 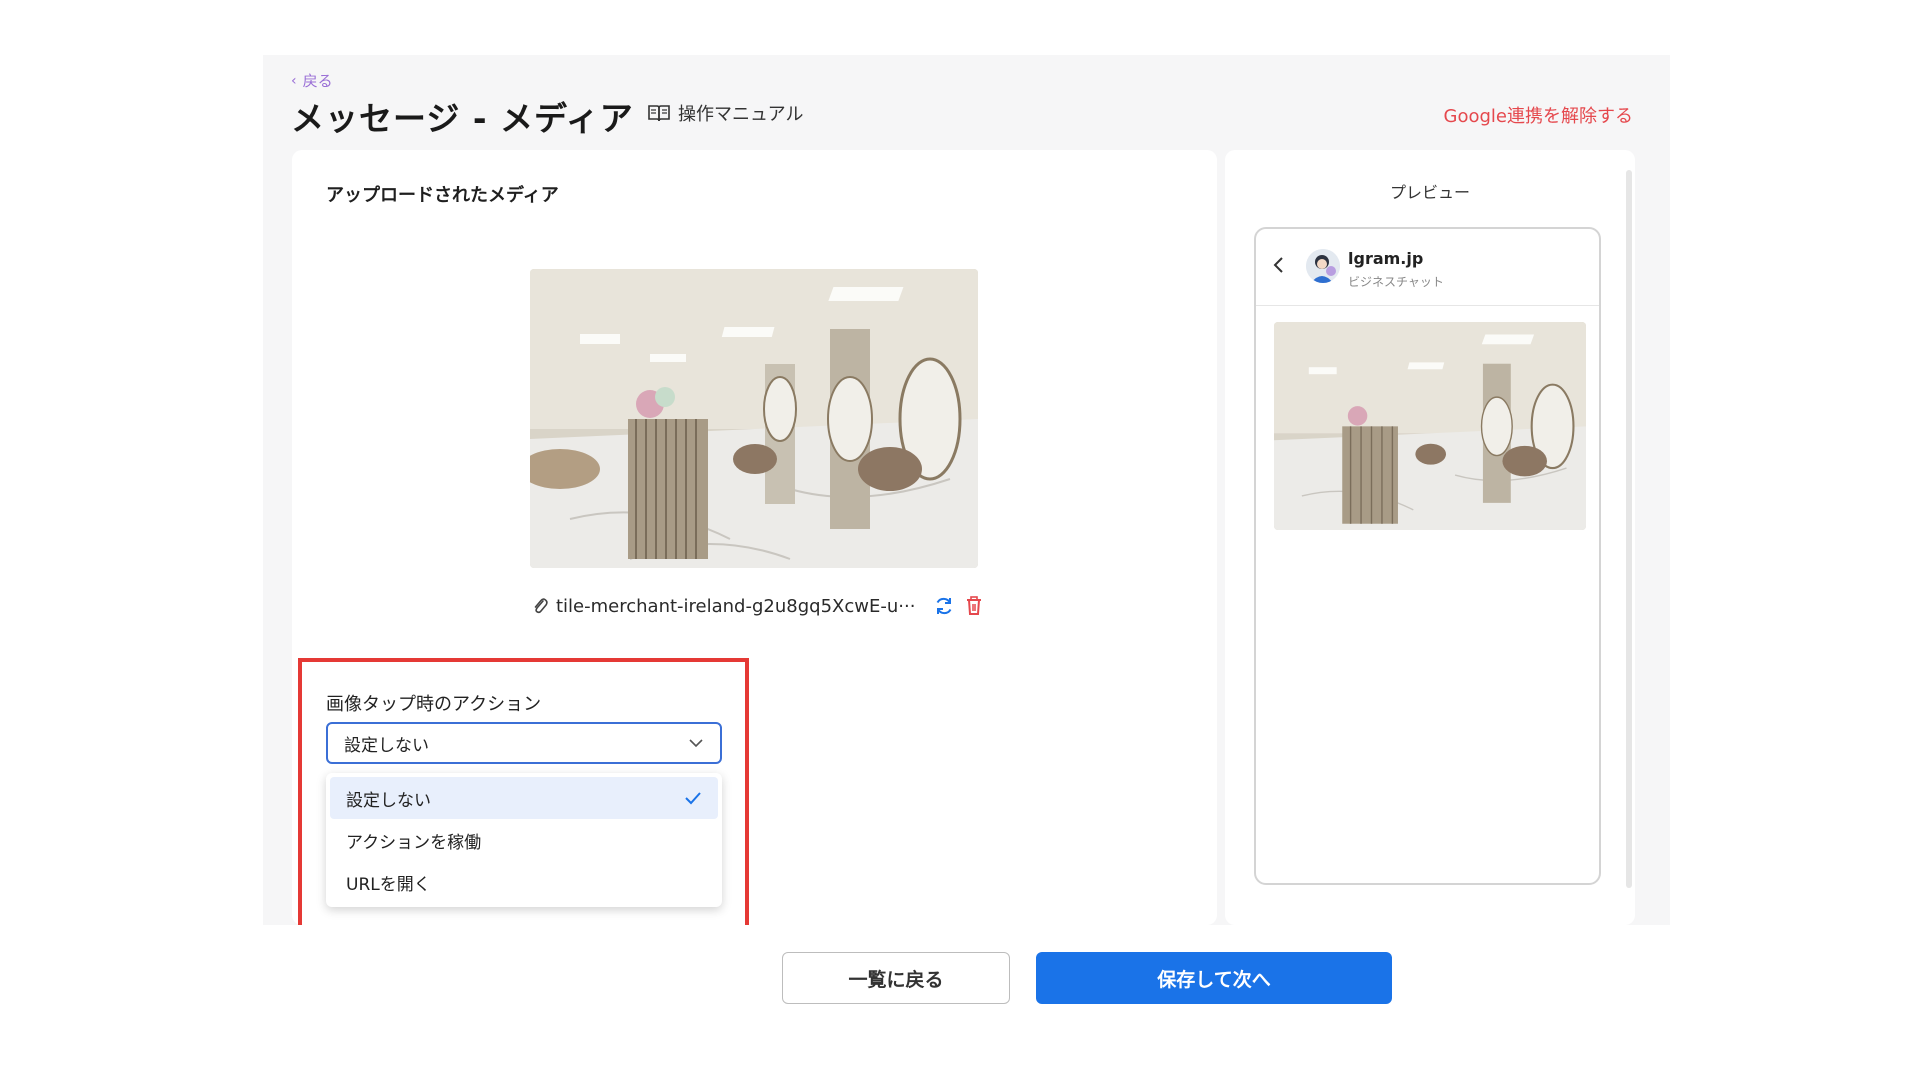 I want to click on paperclip-icon, so click(x=541, y=606).